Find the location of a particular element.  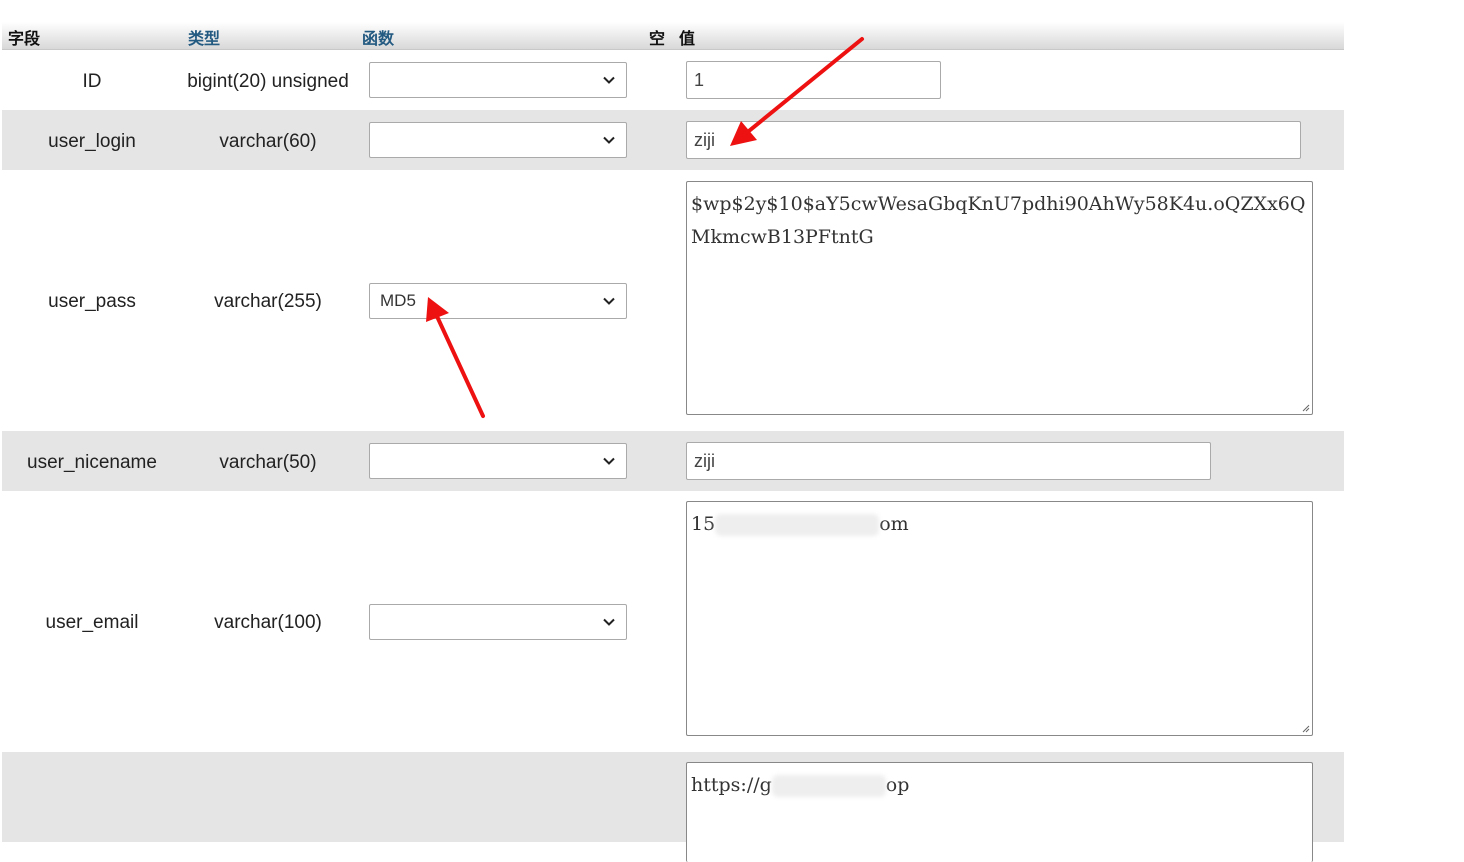

function-select-value: MD5 is located at coordinates (398, 300).